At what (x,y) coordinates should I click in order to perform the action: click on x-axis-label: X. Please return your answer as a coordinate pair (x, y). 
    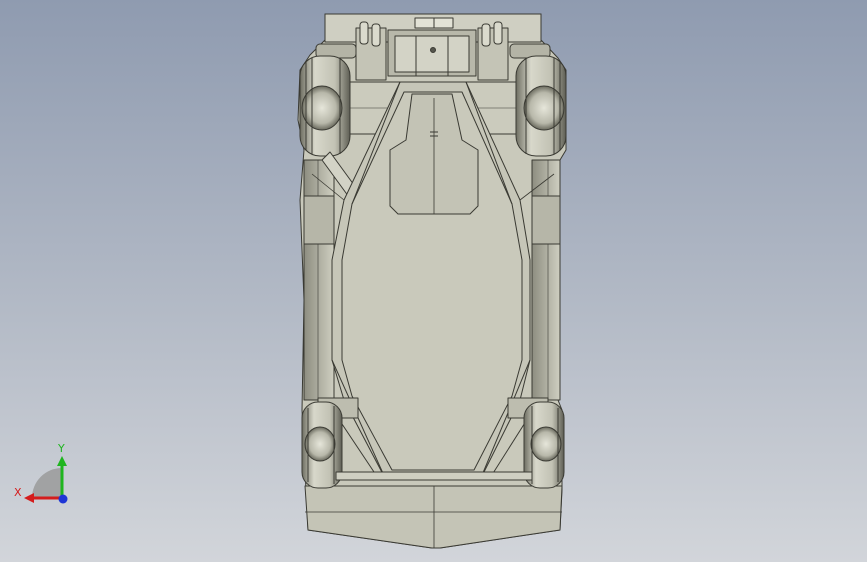
    Looking at the image, I should click on (18, 492).